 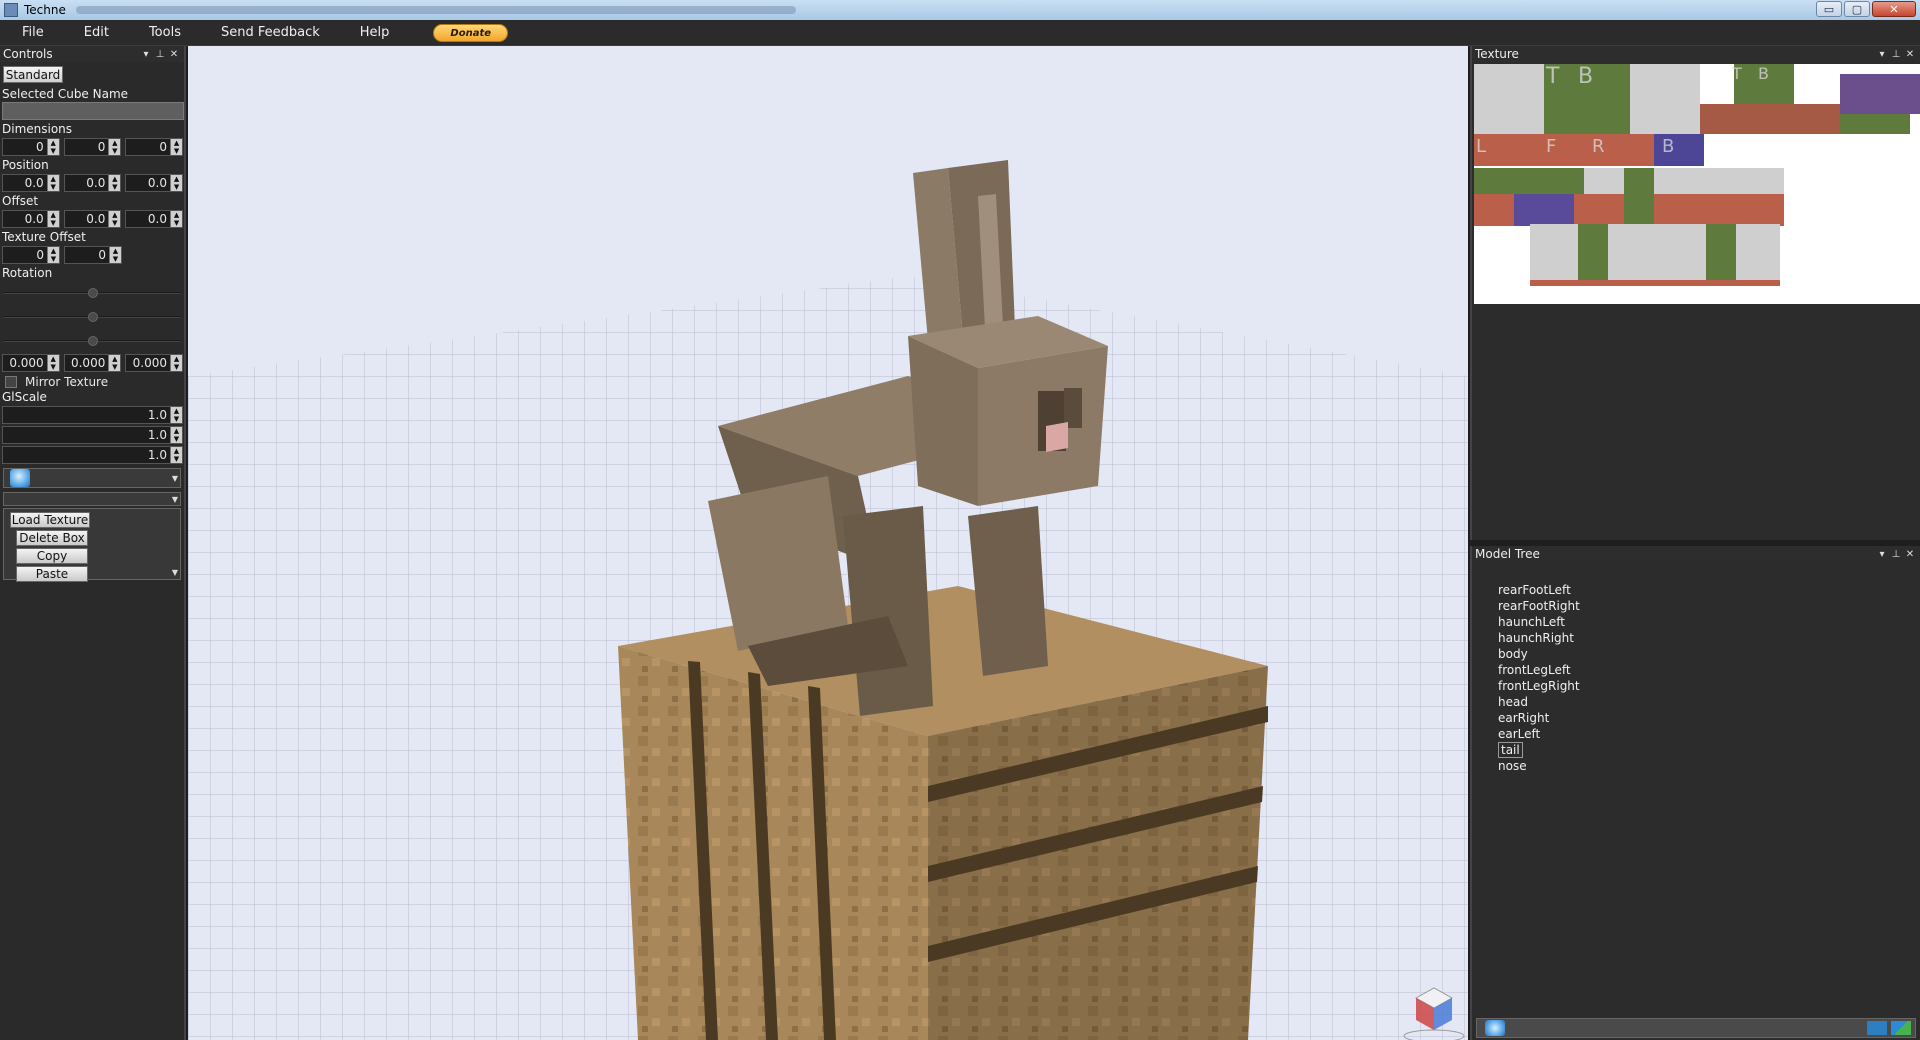 What do you see at coordinates (1709, 590) in the screenshot?
I see `tree-item-rearfootleft: rearFootLeft` at bounding box center [1709, 590].